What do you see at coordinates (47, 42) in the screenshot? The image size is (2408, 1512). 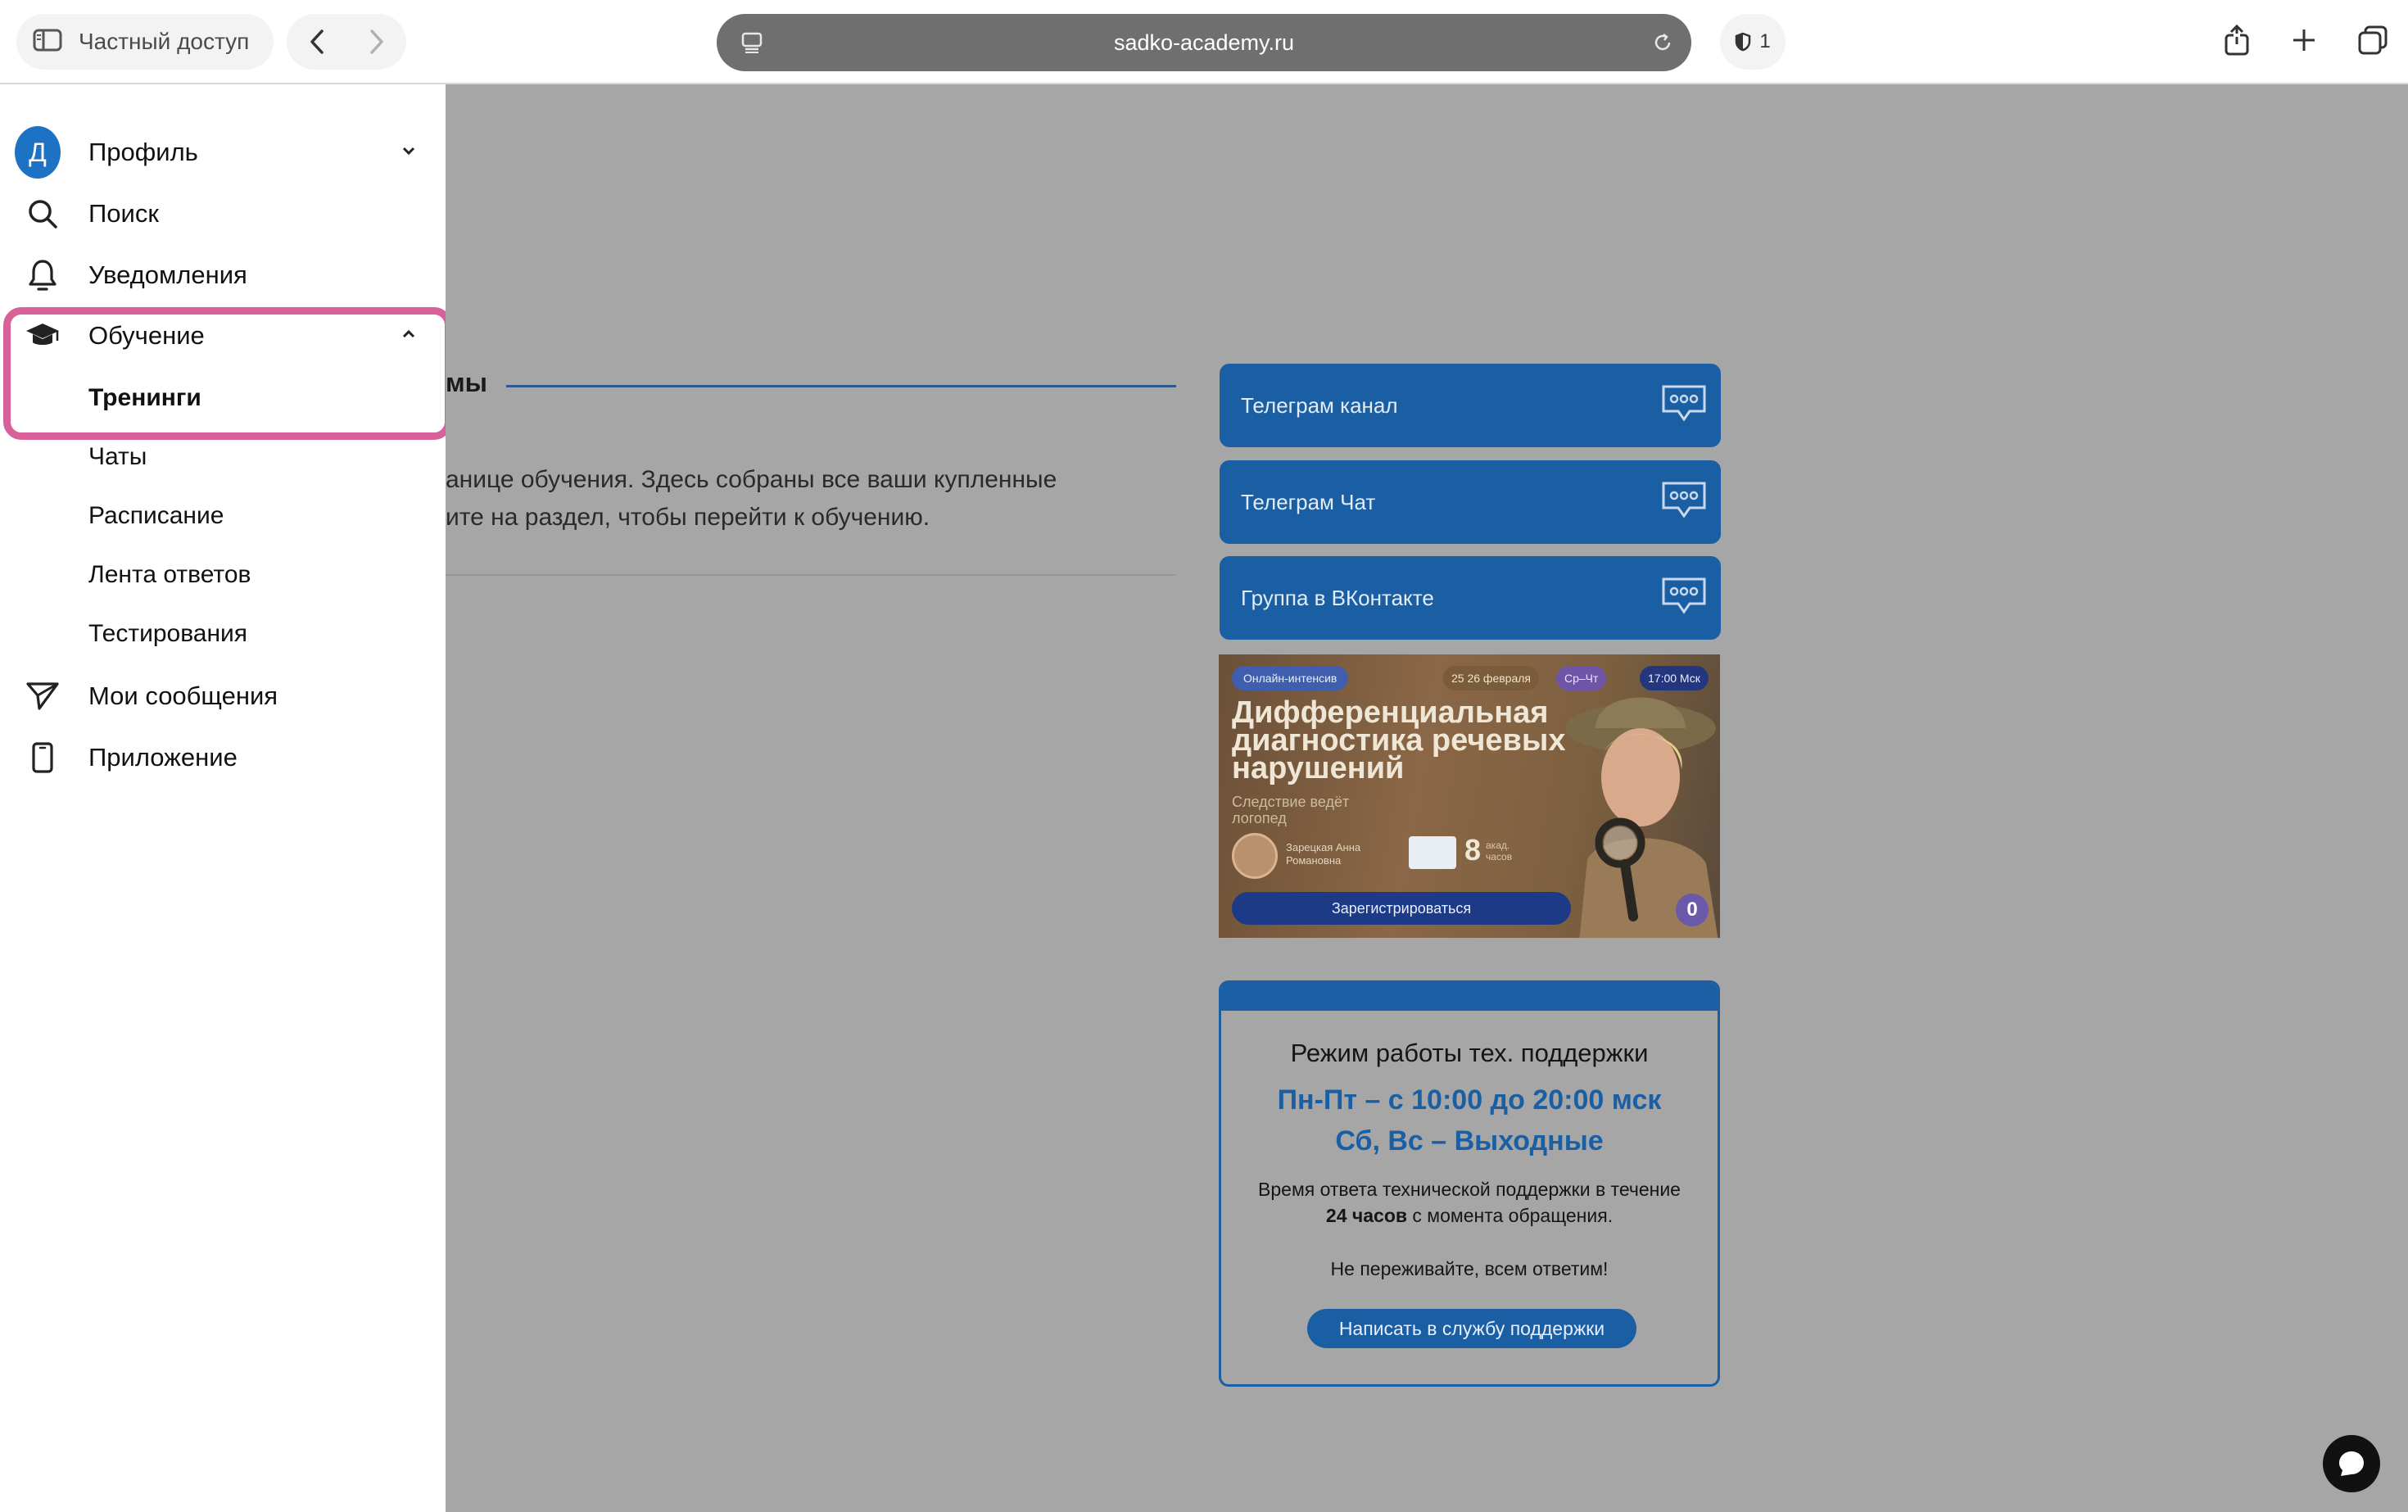 I see `sidebar-toggle-icon` at bounding box center [47, 42].